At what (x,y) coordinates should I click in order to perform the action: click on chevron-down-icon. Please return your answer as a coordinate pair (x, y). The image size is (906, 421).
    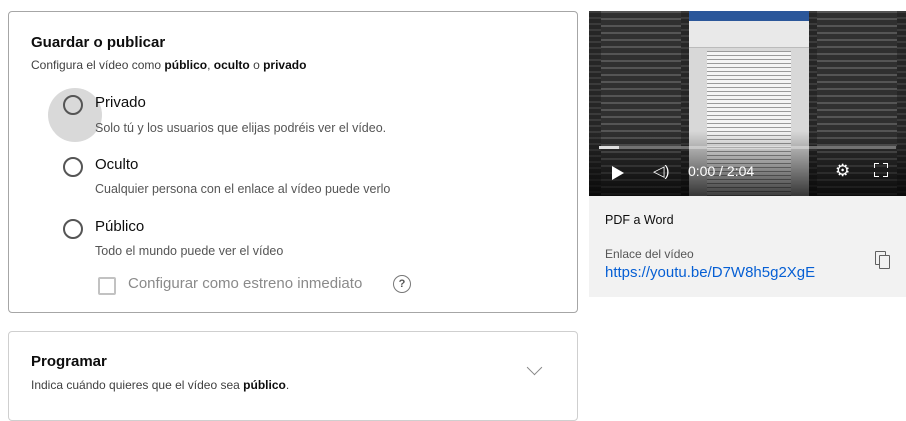
    Looking at the image, I should click on (534, 367).